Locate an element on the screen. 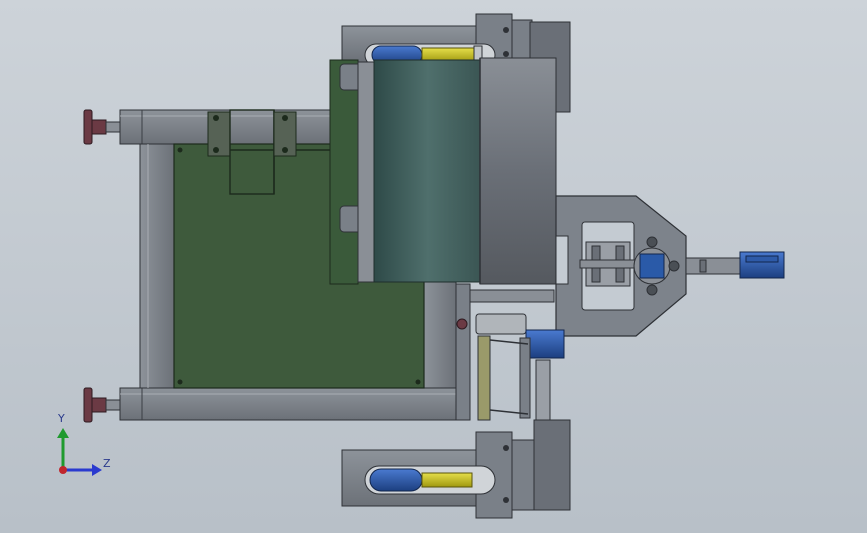 Image resolution: width=867 pixels, height=533 pixels. y-axis-arrow is located at coordinates (63, 433).